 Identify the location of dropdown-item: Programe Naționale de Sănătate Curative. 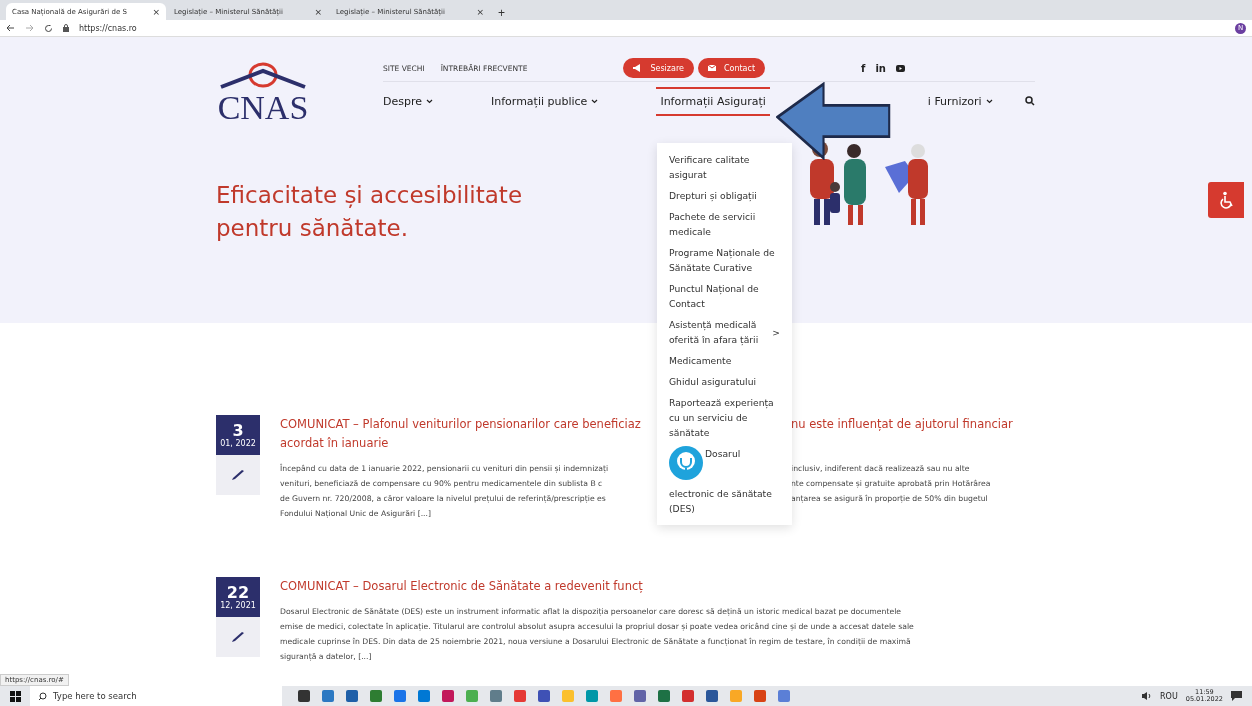
(724, 260).